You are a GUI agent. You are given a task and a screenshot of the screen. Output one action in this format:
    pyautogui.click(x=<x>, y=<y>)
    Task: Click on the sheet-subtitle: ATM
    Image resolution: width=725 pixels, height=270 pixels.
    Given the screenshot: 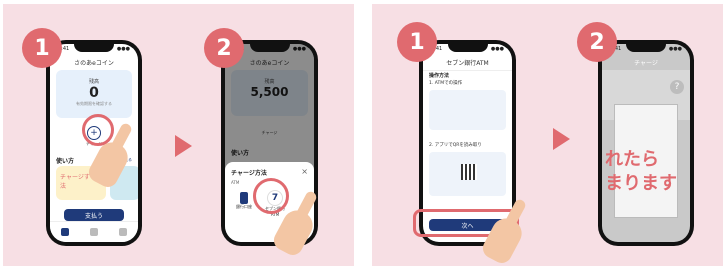 What is the action you would take?
    pyautogui.click(x=235, y=182)
    